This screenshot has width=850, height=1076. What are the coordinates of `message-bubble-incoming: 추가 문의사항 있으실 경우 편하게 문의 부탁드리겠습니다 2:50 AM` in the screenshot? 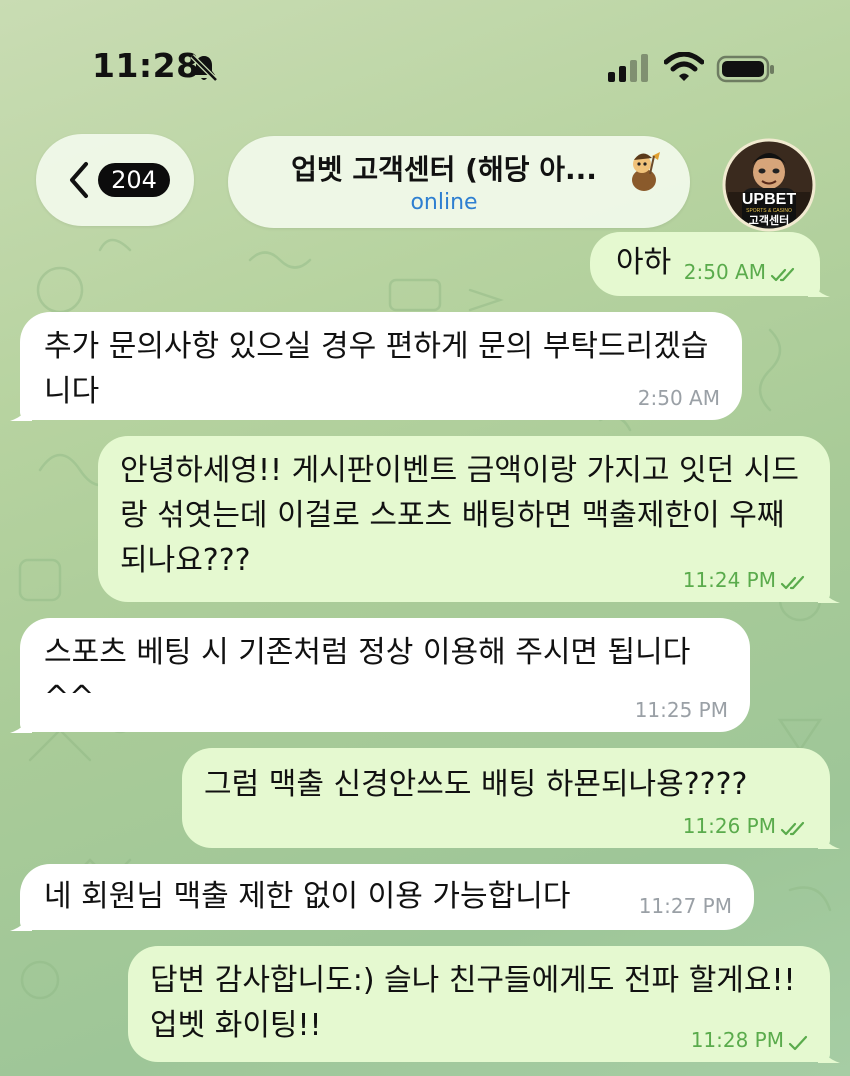 It's located at (376, 366).